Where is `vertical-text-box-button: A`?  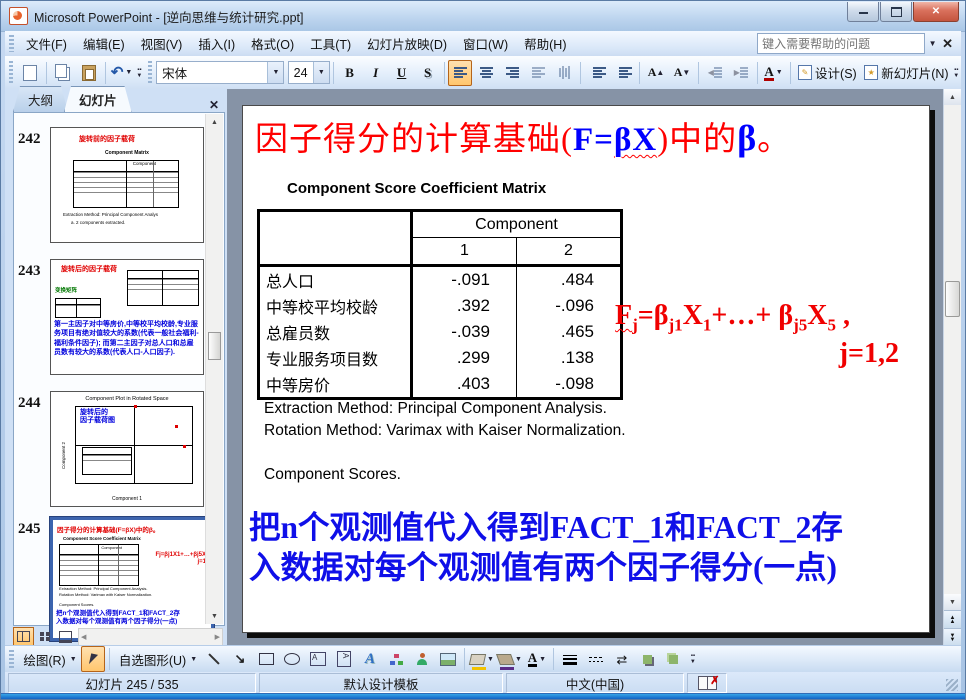 vertical-text-box-button: A is located at coordinates (344, 659).